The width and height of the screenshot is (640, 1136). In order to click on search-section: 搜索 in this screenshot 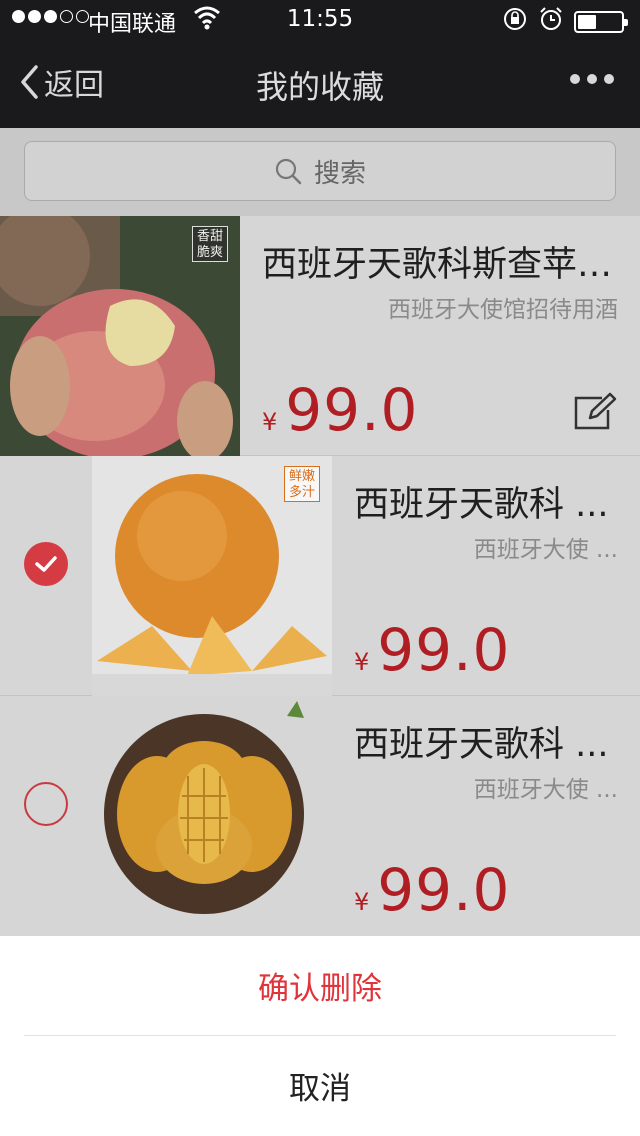, I will do `click(320, 172)`.